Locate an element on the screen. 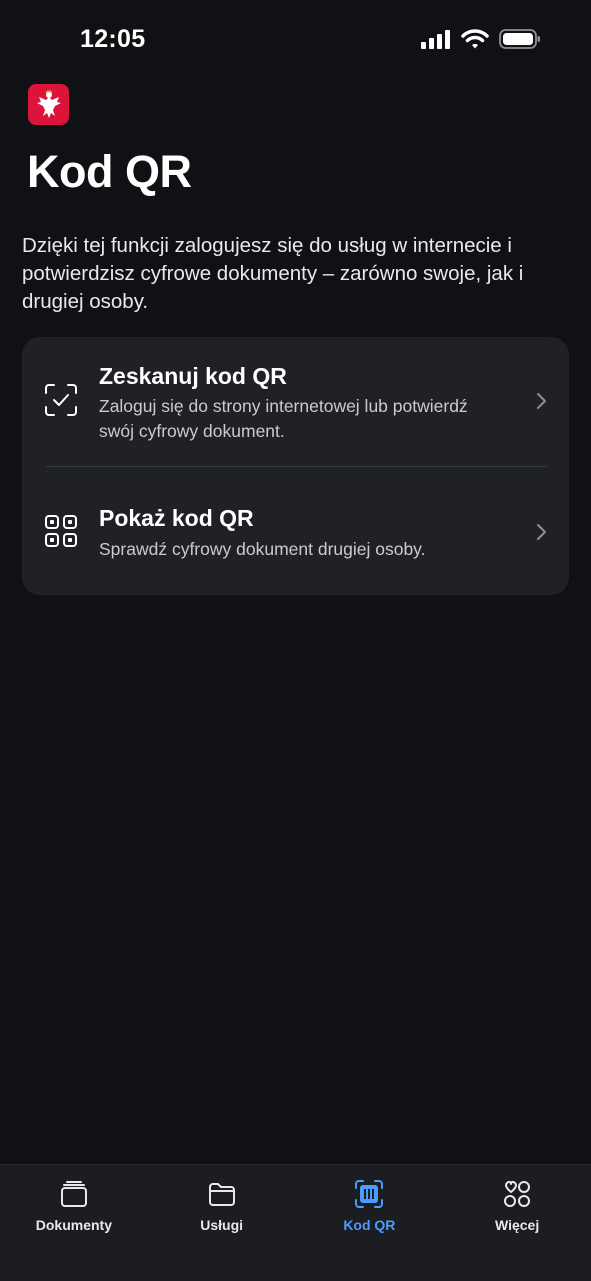 This screenshot has height=1281, width=591. status-icons is located at coordinates (481, 39).